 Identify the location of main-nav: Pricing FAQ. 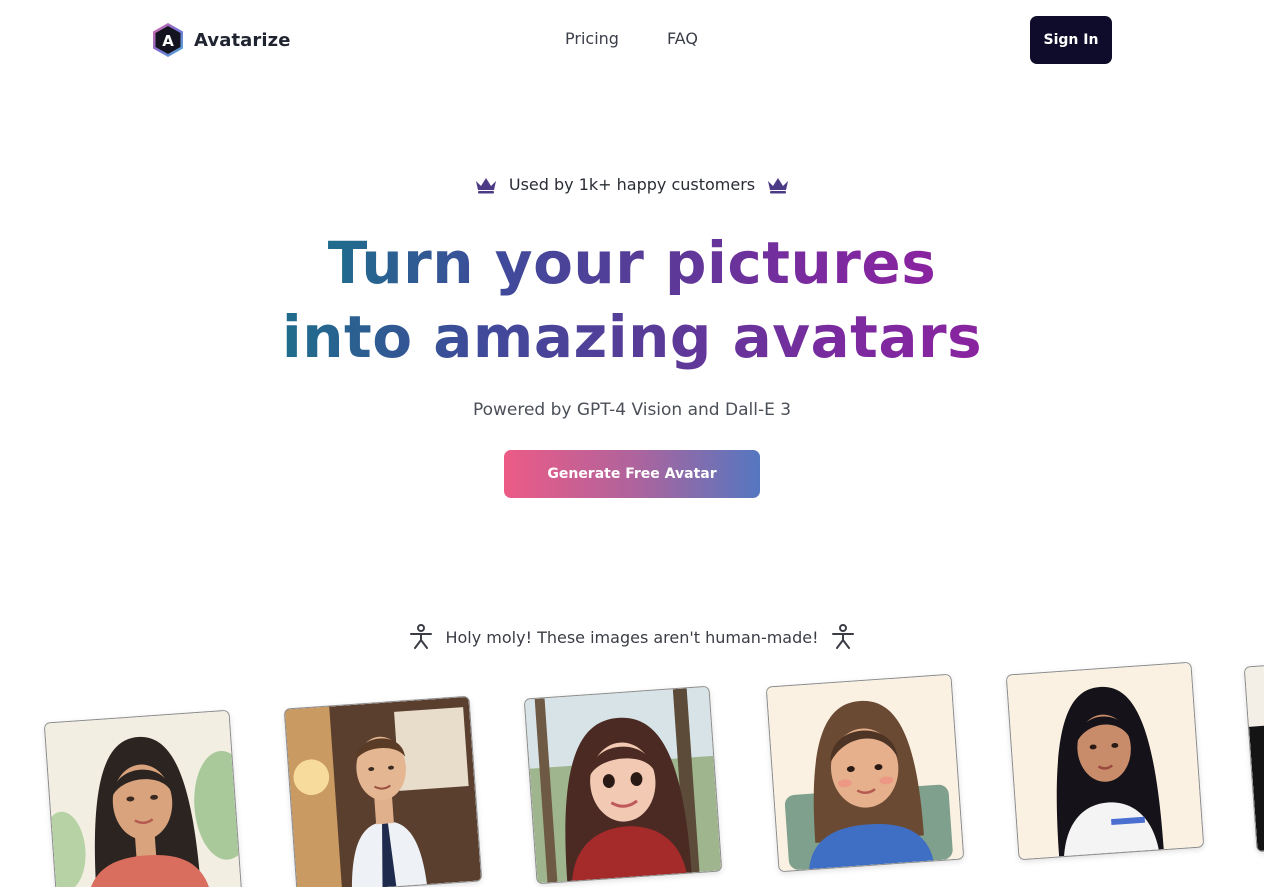
(631, 38).